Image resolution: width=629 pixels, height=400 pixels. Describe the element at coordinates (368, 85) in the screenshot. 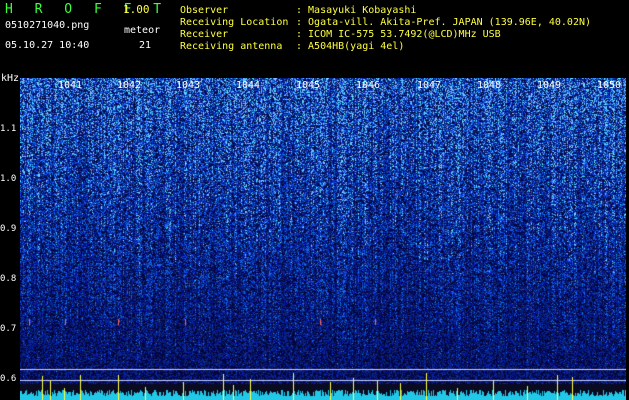

I see `time-tick-label: 1046` at that location.